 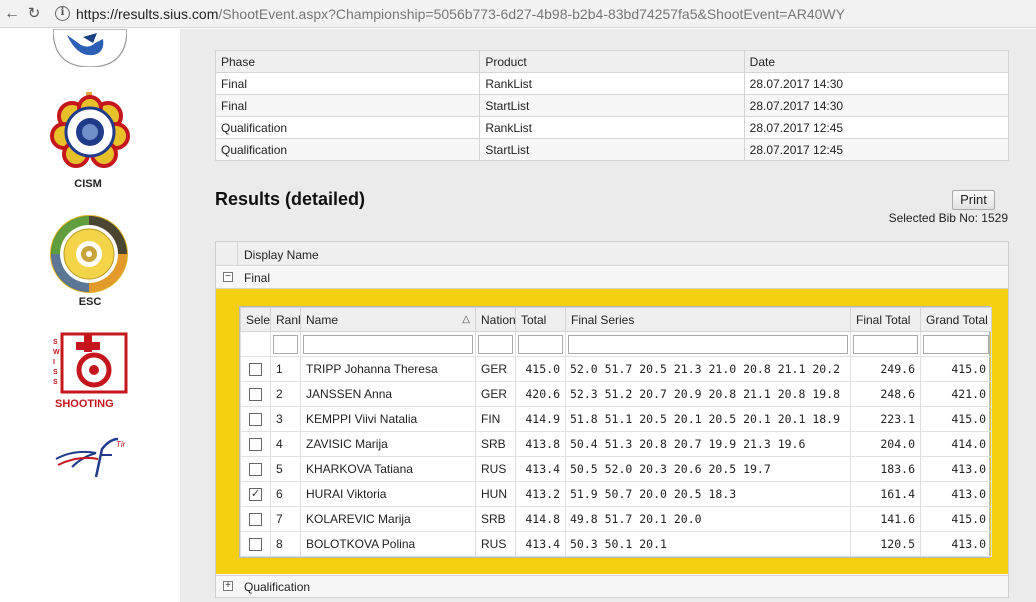 What do you see at coordinates (708, 369) in the screenshot?
I see `final-series-cell: 52.0 51.7 20.5 21.3 21.0 20.8 21.1 20.2` at bounding box center [708, 369].